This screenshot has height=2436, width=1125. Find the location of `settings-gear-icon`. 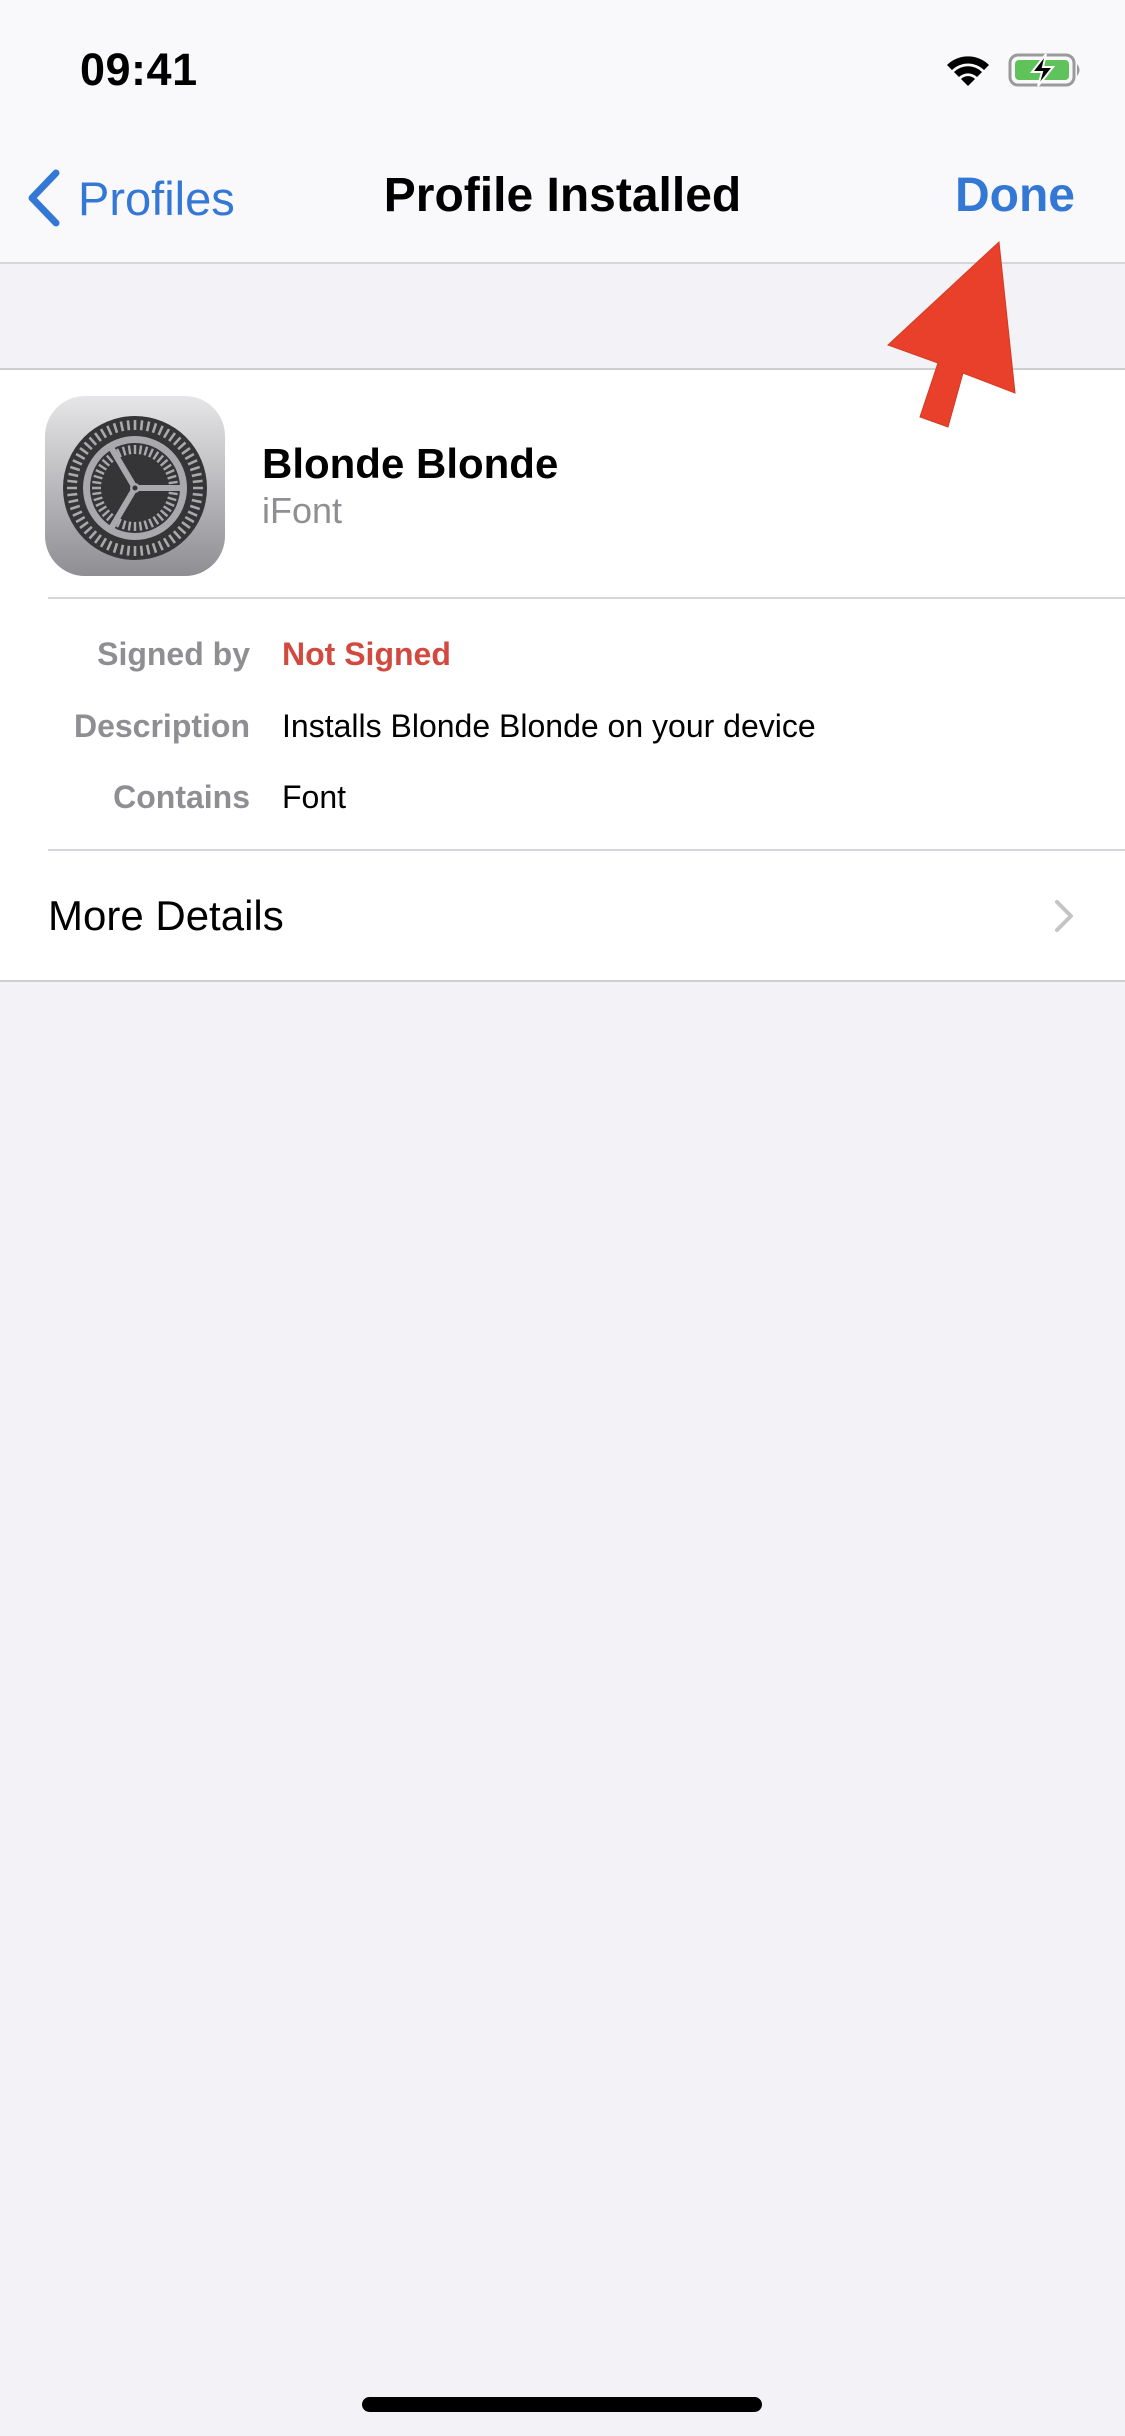

settings-gear-icon is located at coordinates (135, 486).